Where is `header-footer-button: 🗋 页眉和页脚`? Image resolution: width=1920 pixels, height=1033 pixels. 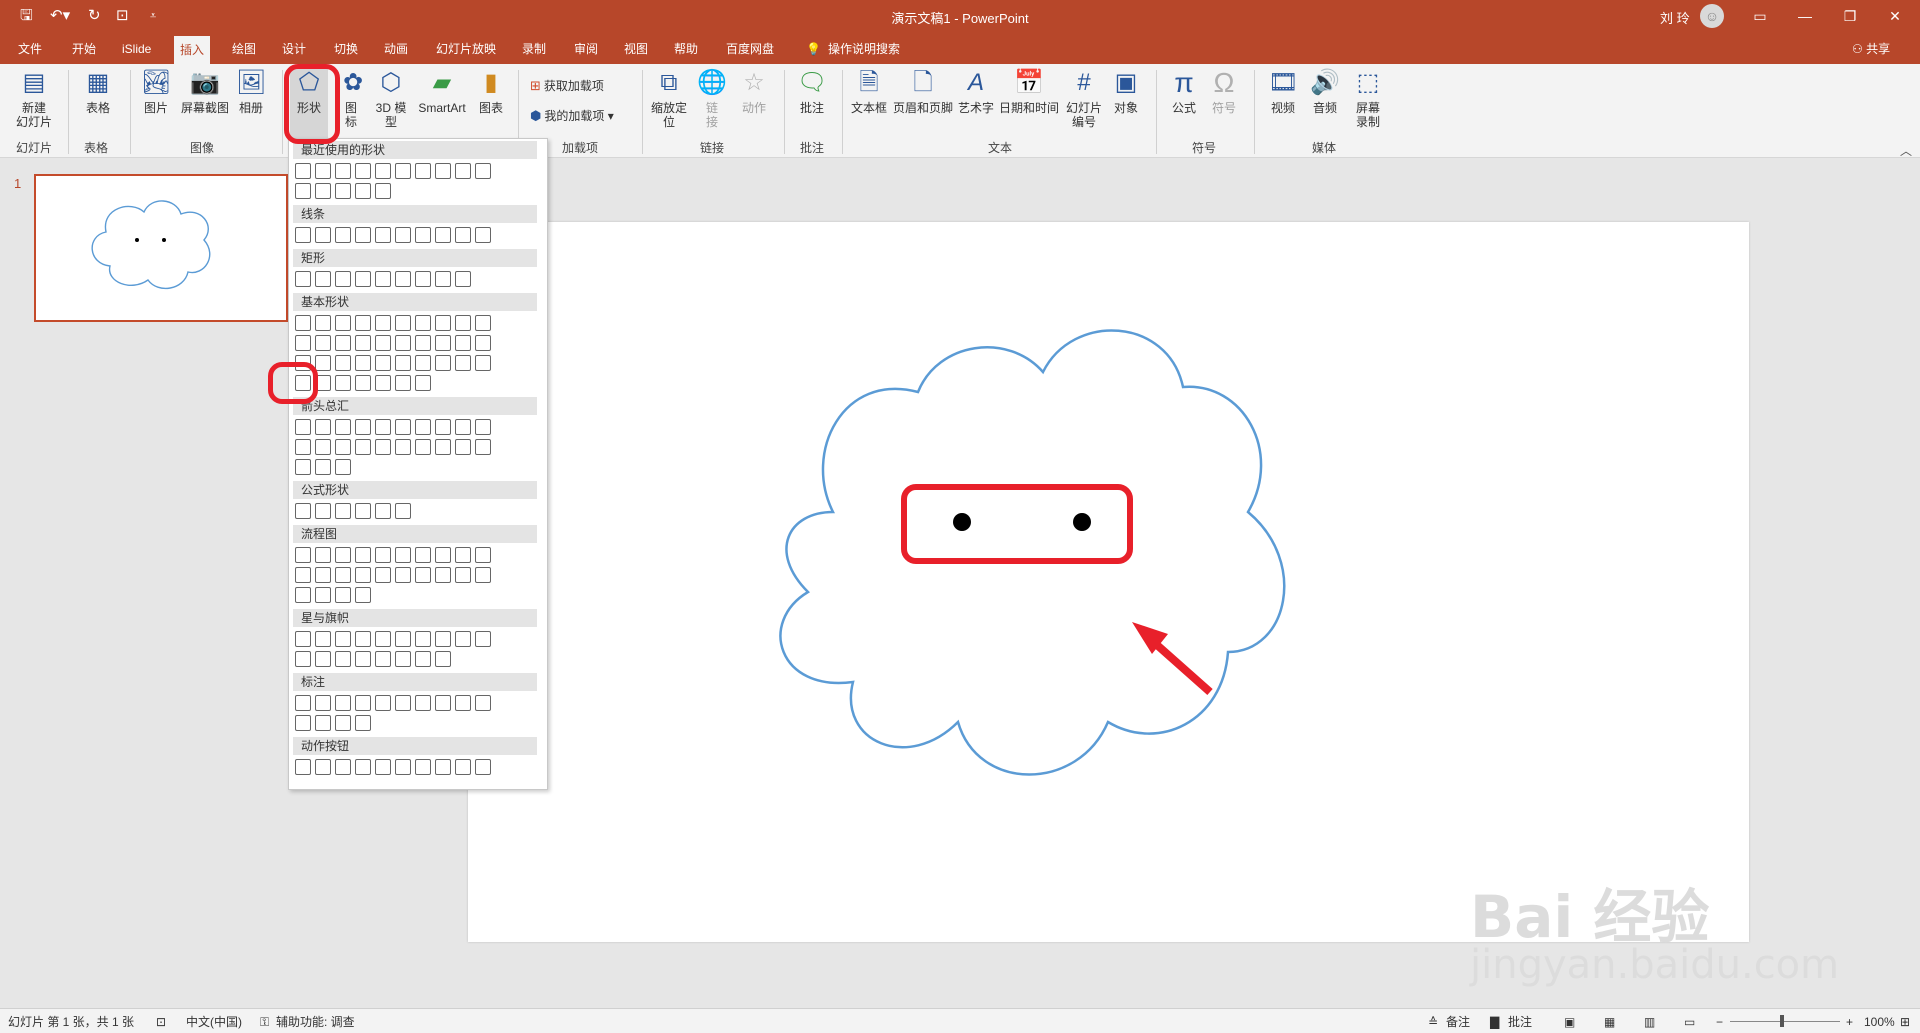 header-footer-button: 🗋 页眉和页脚 is located at coordinates (923, 91).